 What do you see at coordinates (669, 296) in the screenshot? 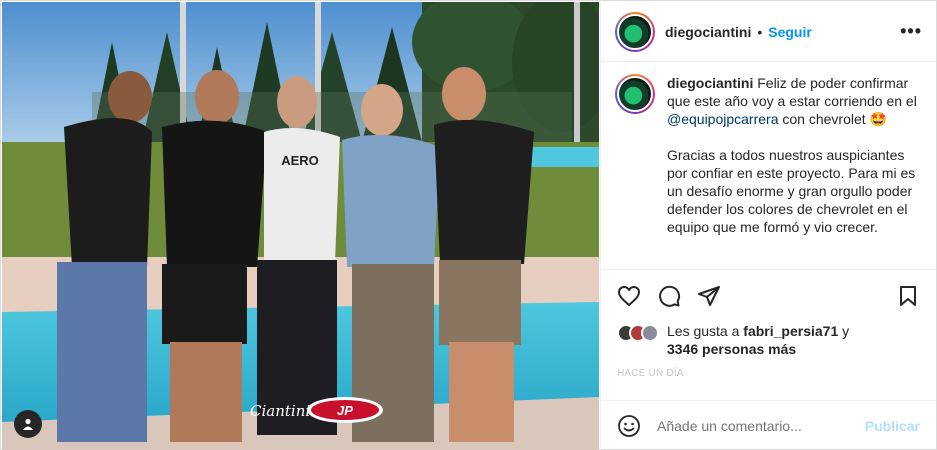
I see `comment-icon` at bounding box center [669, 296].